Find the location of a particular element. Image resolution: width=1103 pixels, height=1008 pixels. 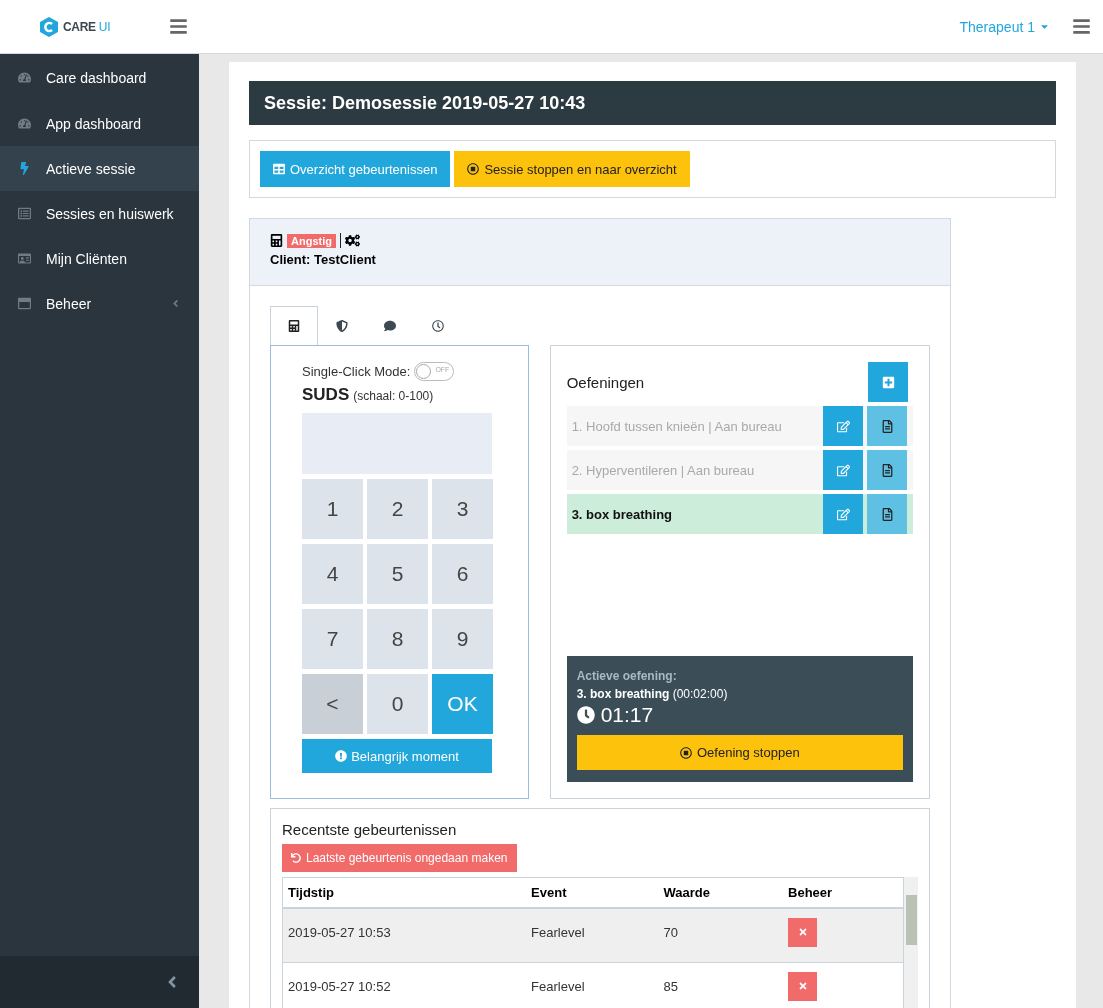

client-name: Client: TestClient is located at coordinates (323, 259).